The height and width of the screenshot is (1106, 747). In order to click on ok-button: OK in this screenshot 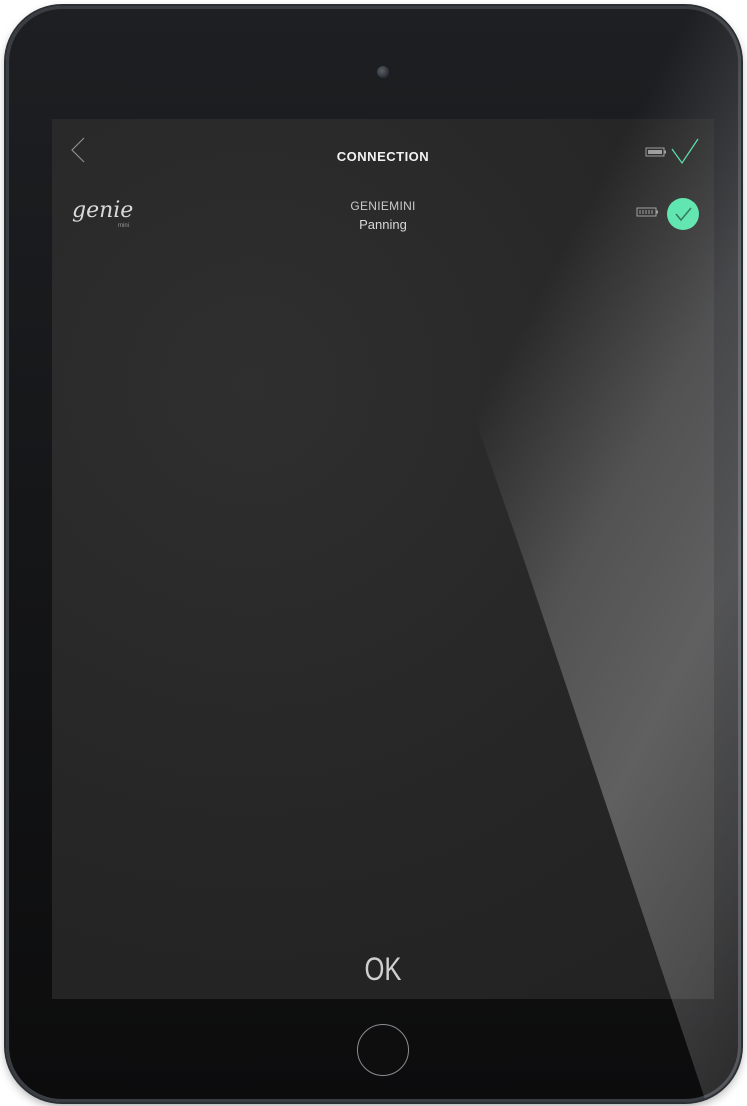, I will do `click(383, 969)`.